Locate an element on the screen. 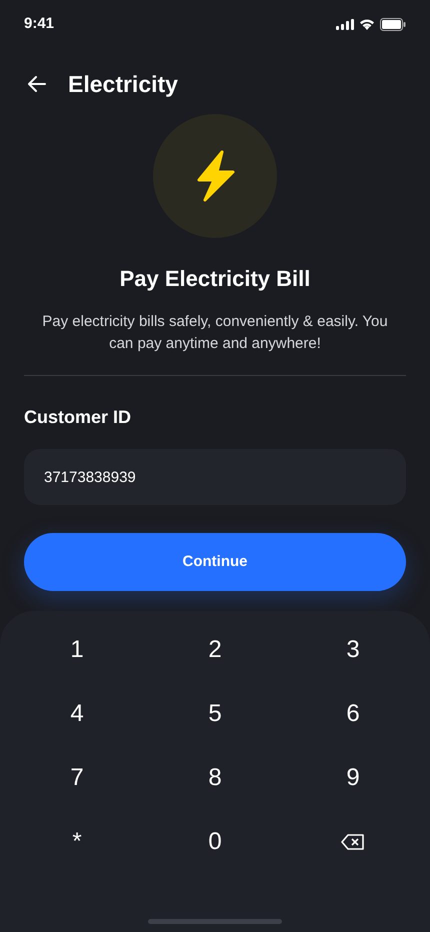  keypad-key: 7 is located at coordinates (77, 778).